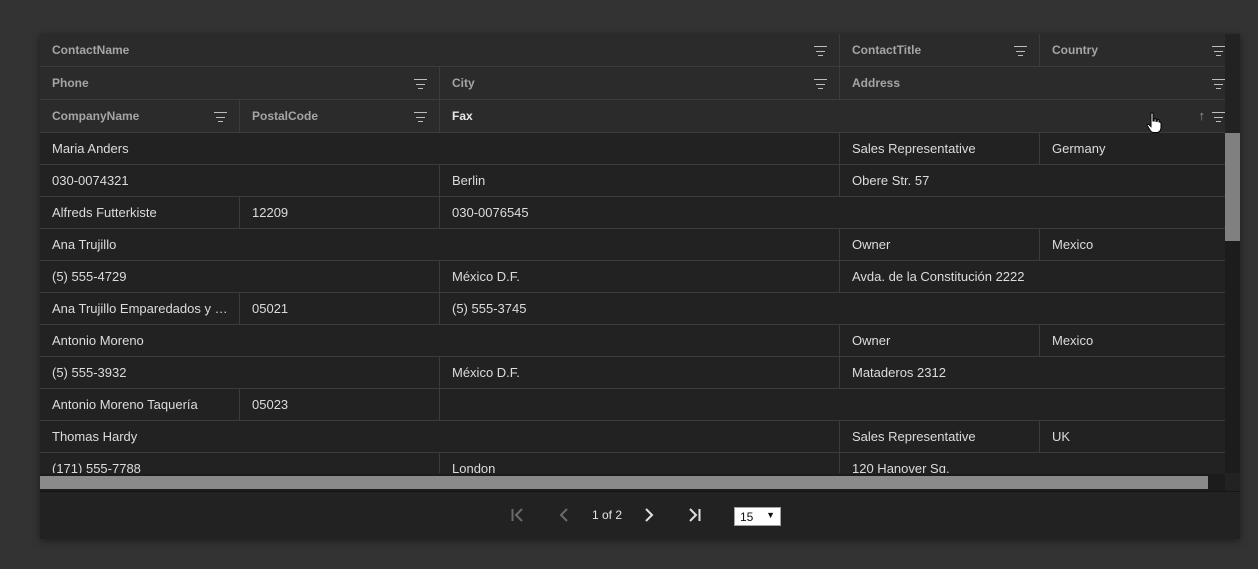 The height and width of the screenshot is (569, 1258). I want to click on cell-contactname: Thomas Hardy, so click(440, 436).